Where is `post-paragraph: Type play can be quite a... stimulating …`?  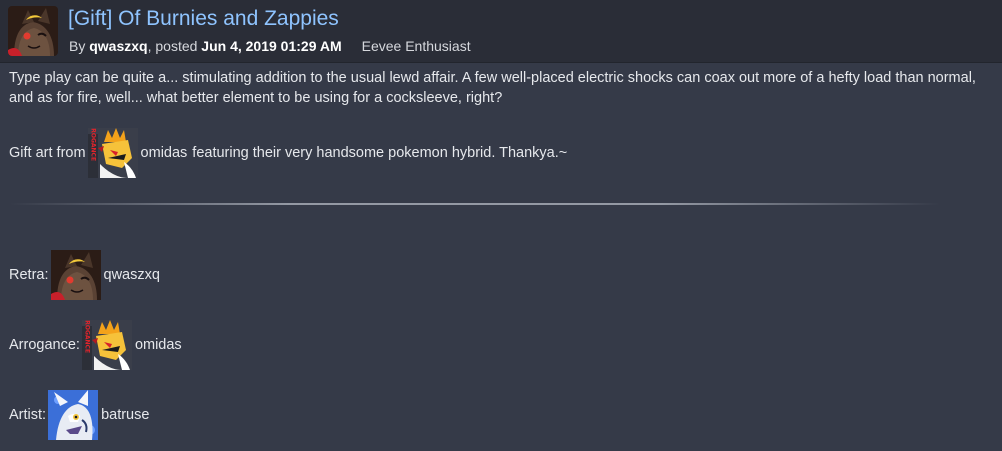
post-paragraph: Type play can be quite a... stimulating … is located at coordinates (492, 88).